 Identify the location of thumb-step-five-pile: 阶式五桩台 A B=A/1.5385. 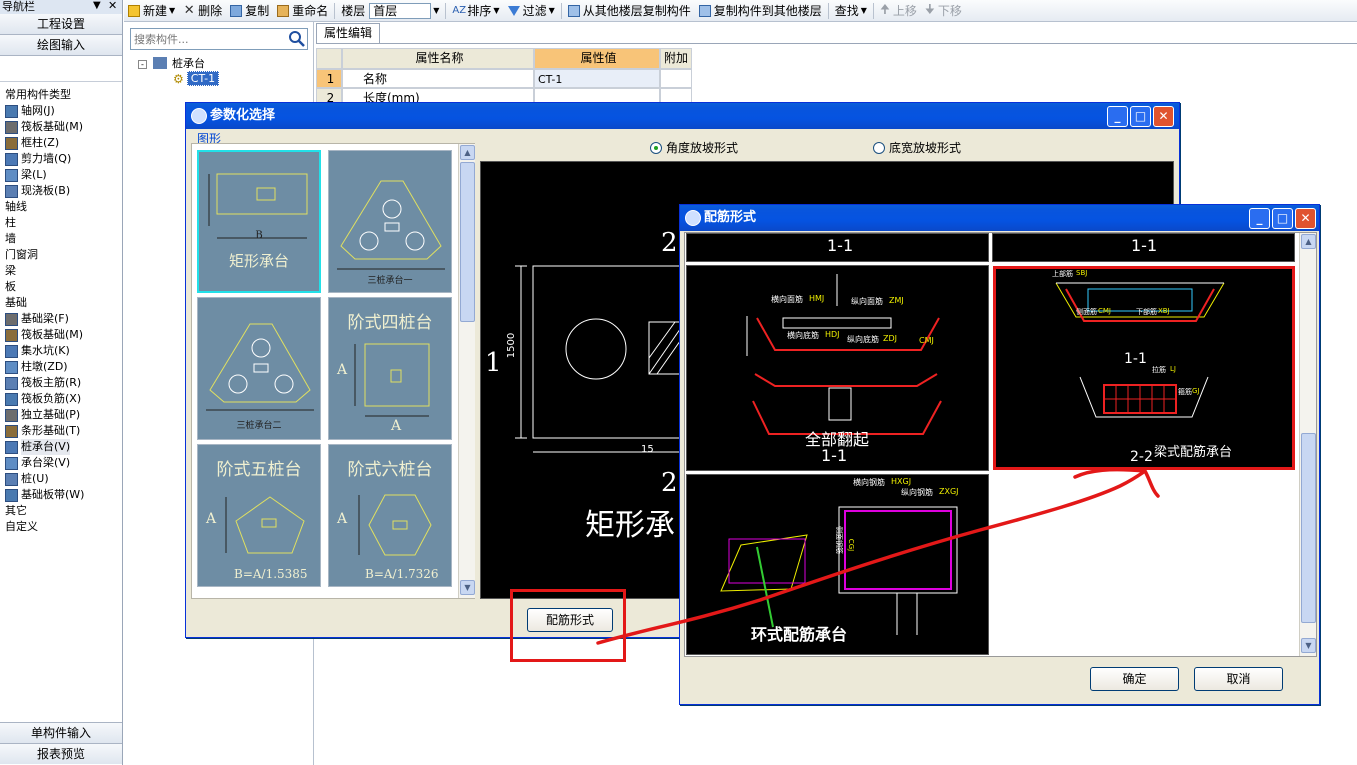
(259, 515).